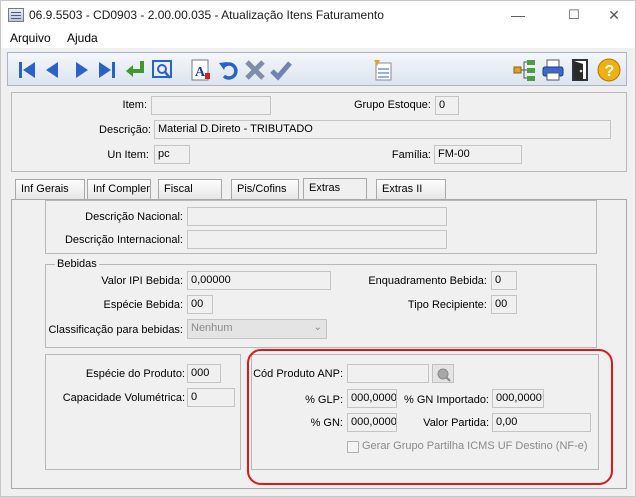  I want to click on next-icon, so click(81, 70).